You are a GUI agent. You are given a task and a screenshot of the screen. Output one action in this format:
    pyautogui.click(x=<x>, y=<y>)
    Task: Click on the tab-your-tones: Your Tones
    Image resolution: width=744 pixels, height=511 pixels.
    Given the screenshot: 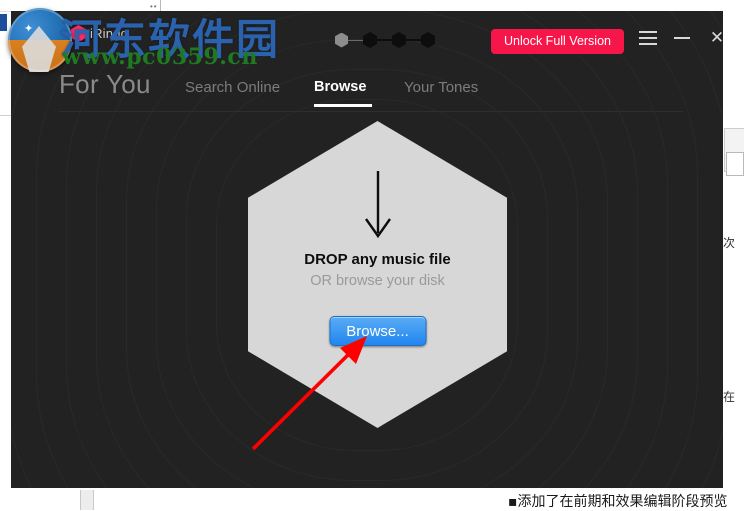 What is the action you would take?
    pyautogui.click(x=441, y=87)
    